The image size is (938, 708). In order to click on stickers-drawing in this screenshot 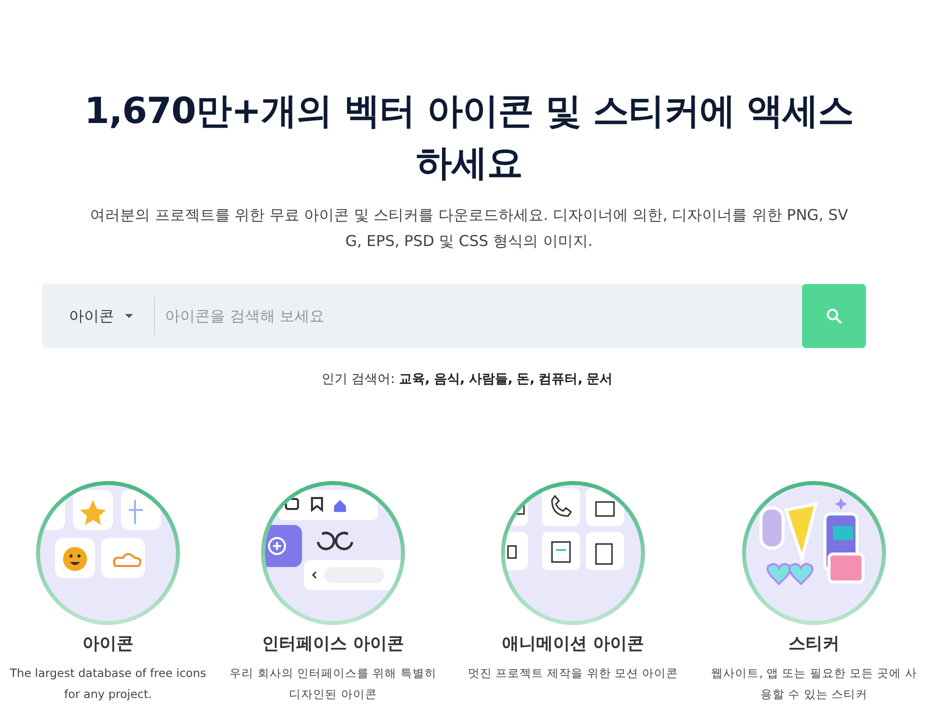, I will do `click(814, 553)`.